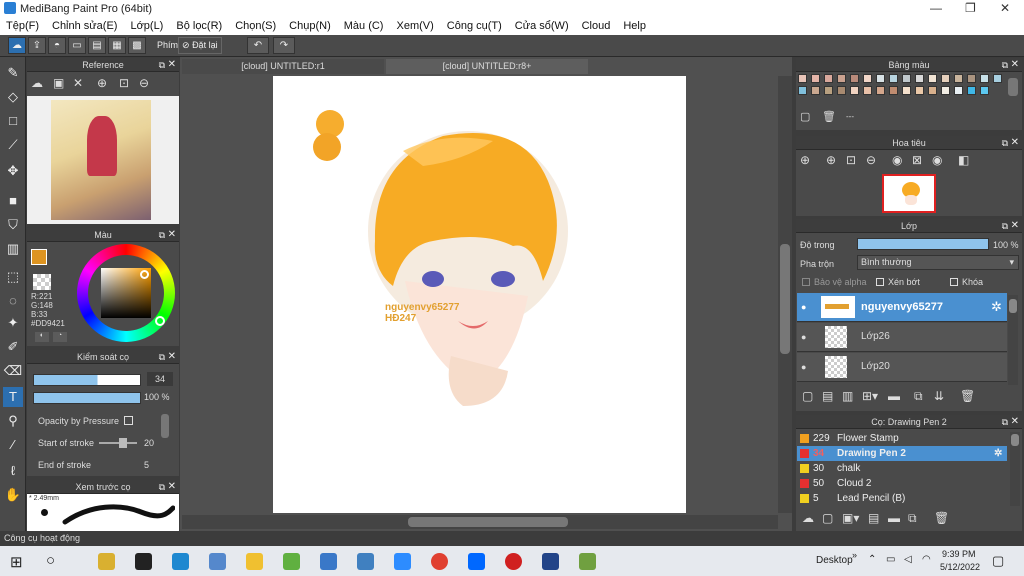  I want to click on blend-select: Bình thường ▾, so click(938, 262).